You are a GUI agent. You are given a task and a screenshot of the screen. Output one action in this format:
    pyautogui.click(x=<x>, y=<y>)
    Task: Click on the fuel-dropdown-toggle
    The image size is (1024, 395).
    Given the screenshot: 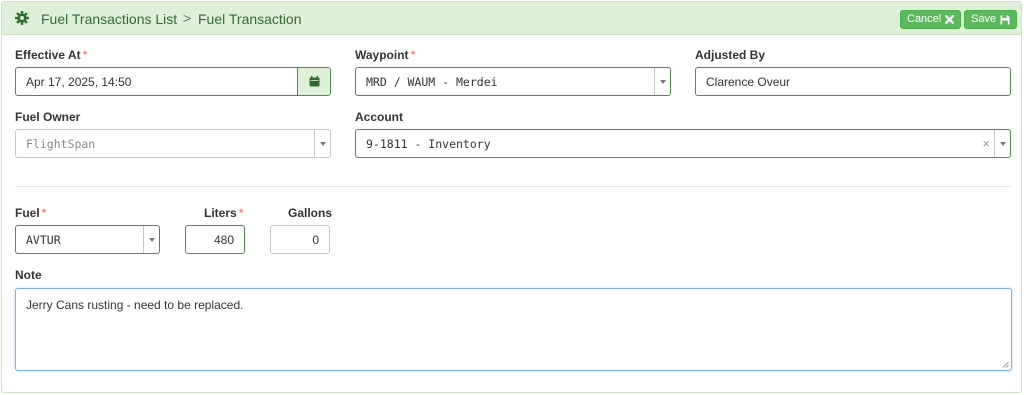 What is the action you would take?
    pyautogui.click(x=151, y=239)
    